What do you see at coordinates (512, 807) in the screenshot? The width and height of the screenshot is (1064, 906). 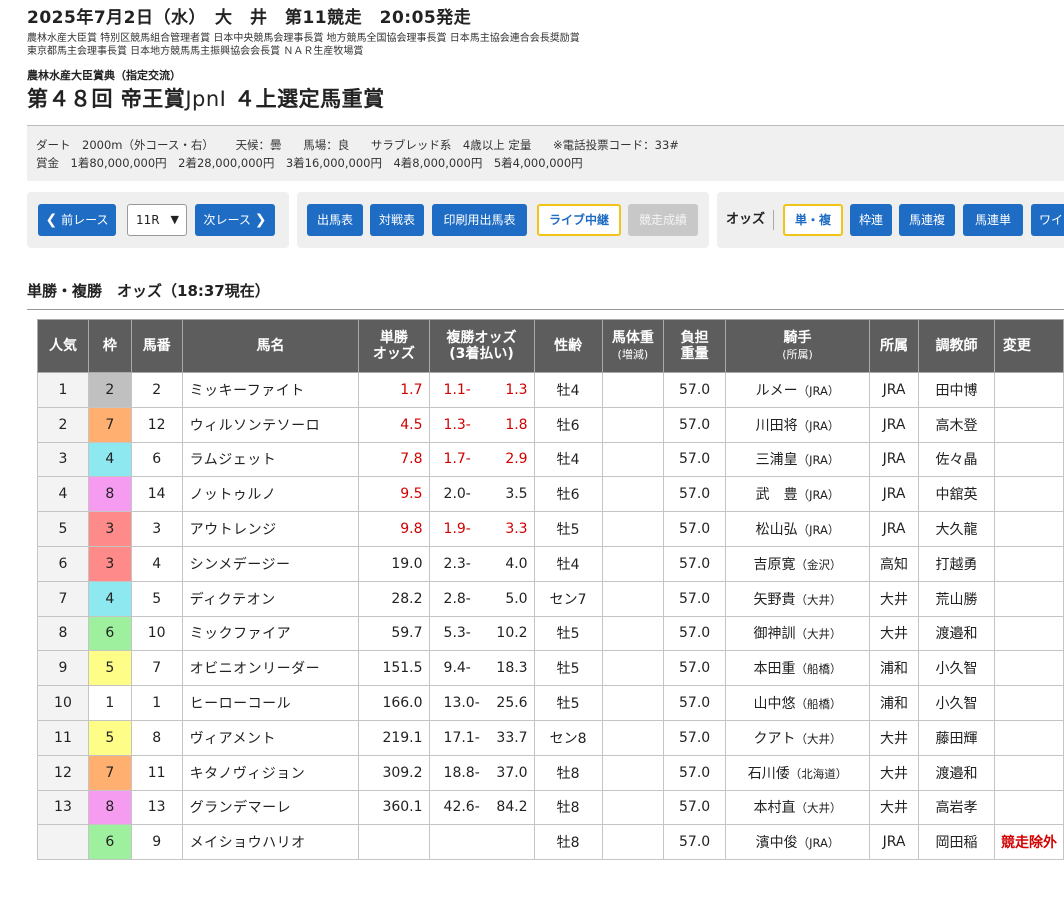 I see `fukusho-high: 84.2` at bounding box center [512, 807].